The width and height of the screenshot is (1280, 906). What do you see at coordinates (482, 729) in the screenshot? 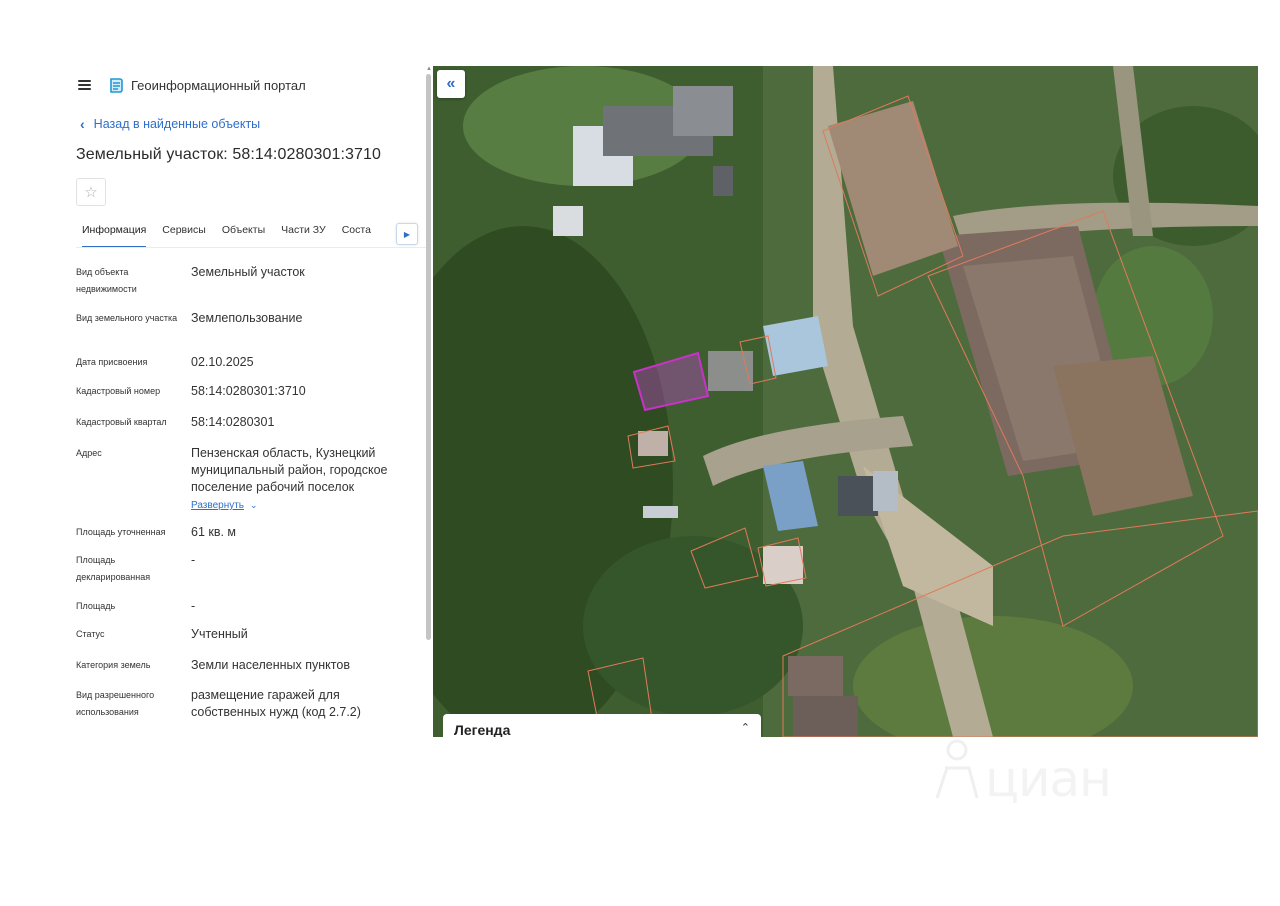
I see `legend-title: Легенда` at bounding box center [482, 729].